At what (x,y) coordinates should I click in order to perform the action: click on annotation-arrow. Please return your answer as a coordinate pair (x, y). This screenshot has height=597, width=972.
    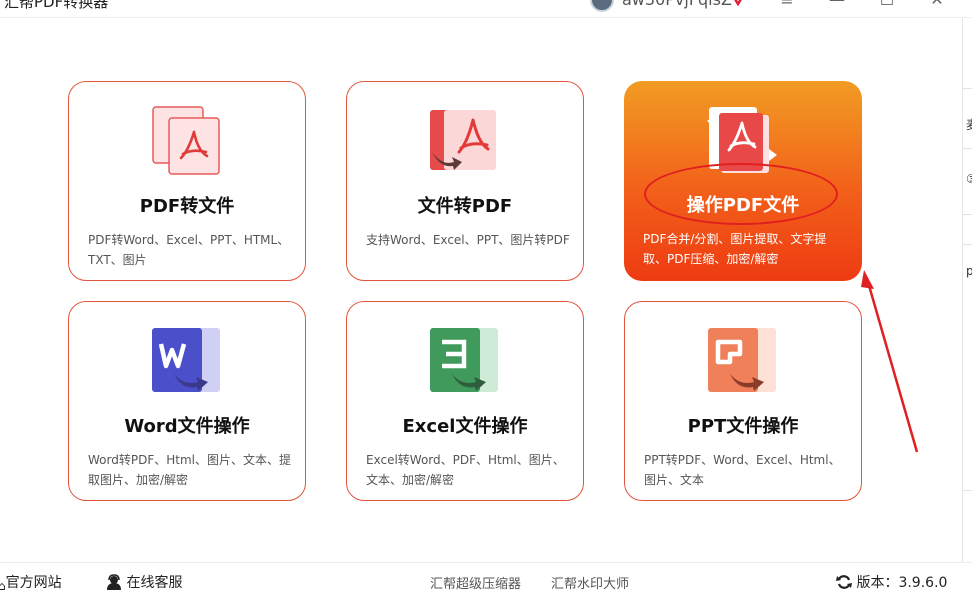
    Looking at the image, I should click on (890, 361).